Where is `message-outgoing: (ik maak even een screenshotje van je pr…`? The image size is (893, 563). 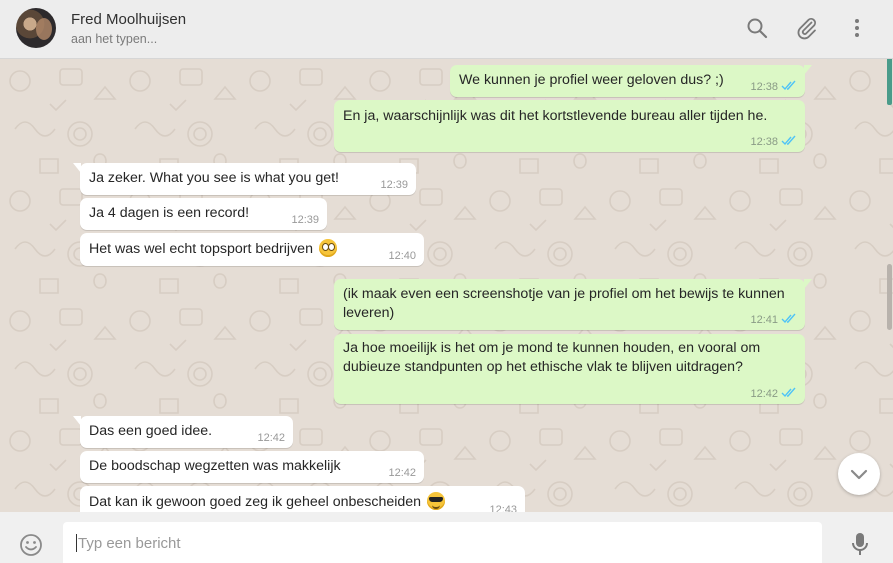
message-outgoing: (ik maak even een screenshotje van je pr… is located at coordinates (573, 304).